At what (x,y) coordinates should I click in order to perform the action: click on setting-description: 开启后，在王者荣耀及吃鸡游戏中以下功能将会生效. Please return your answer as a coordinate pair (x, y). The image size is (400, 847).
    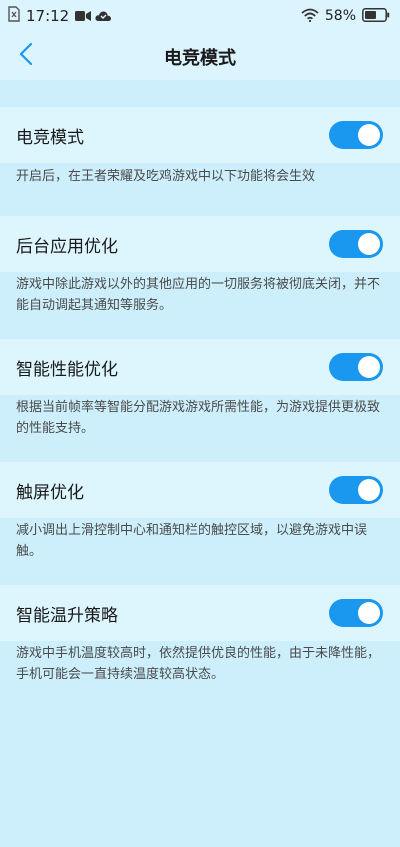
    Looking at the image, I should click on (166, 176).